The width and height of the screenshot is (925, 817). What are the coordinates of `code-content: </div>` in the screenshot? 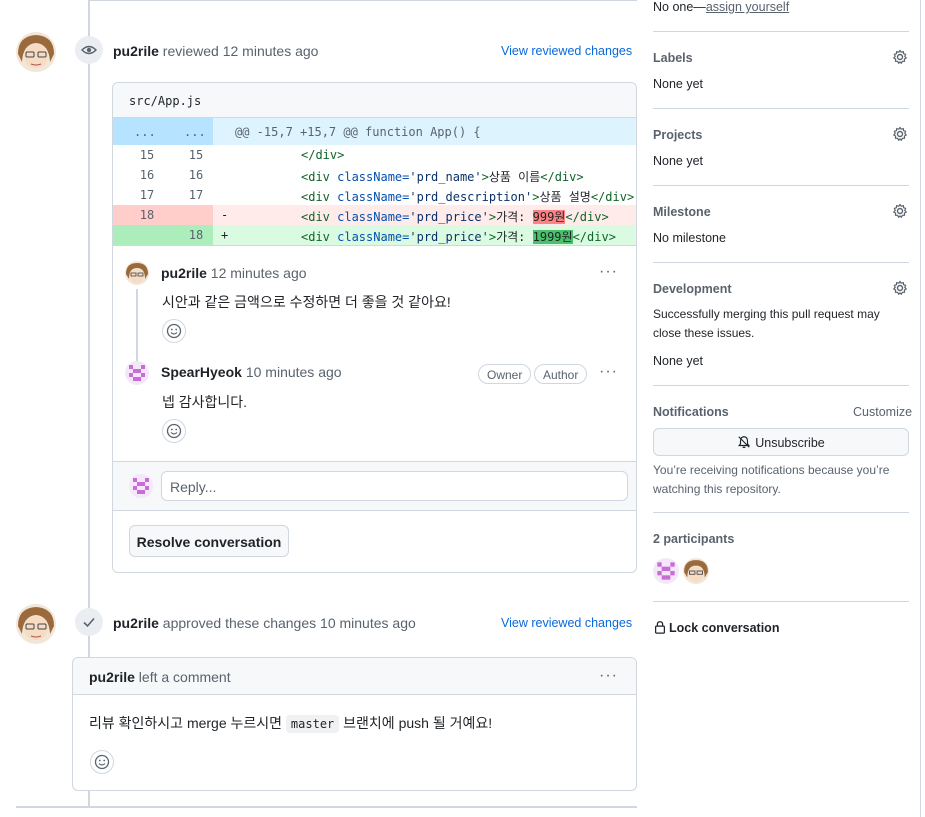 It's located at (323, 155).